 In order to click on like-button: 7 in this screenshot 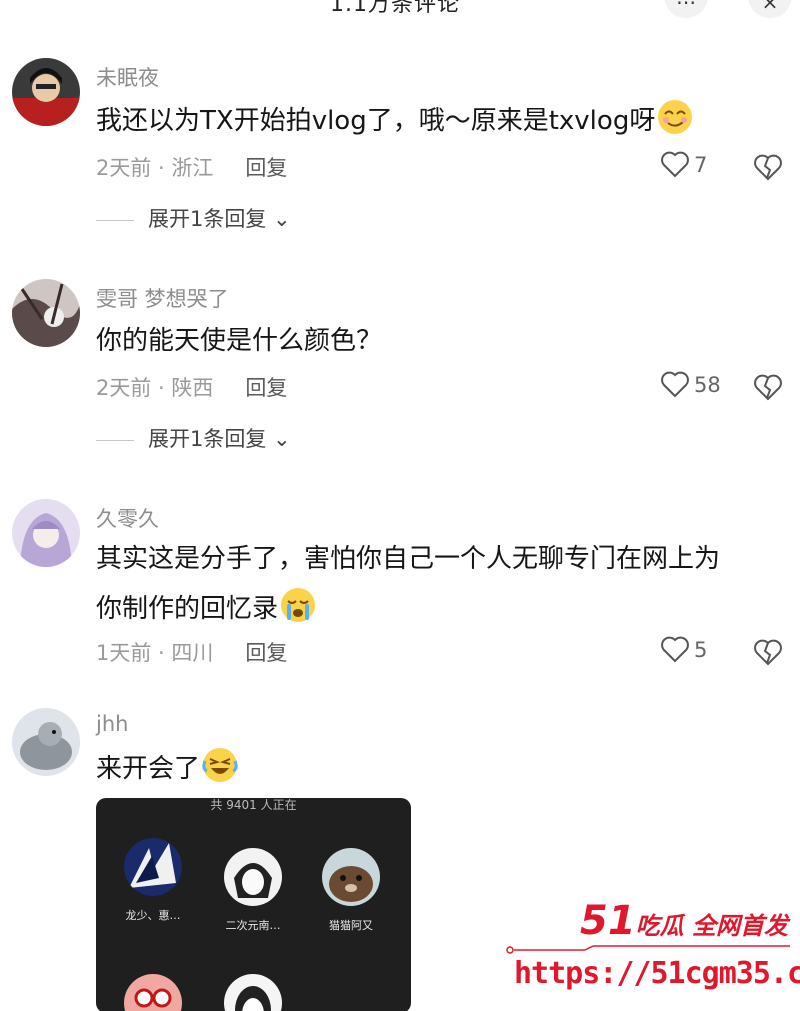, I will do `click(683, 164)`.